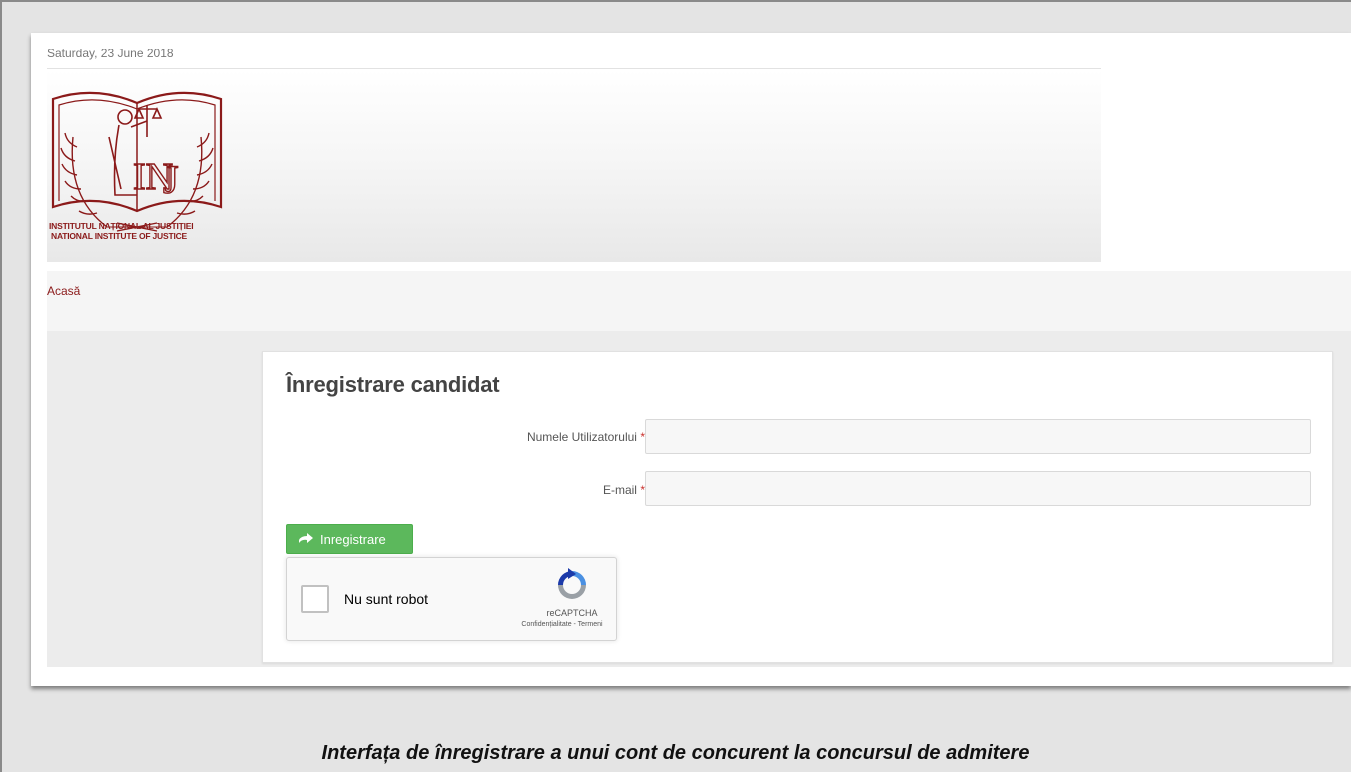 The height and width of the screenshot is (772, 1351). What do you see at coordinates (572, 583) in the screenshot?
I see `recaptcha-logo-icon` at bounding box center [572, 583].